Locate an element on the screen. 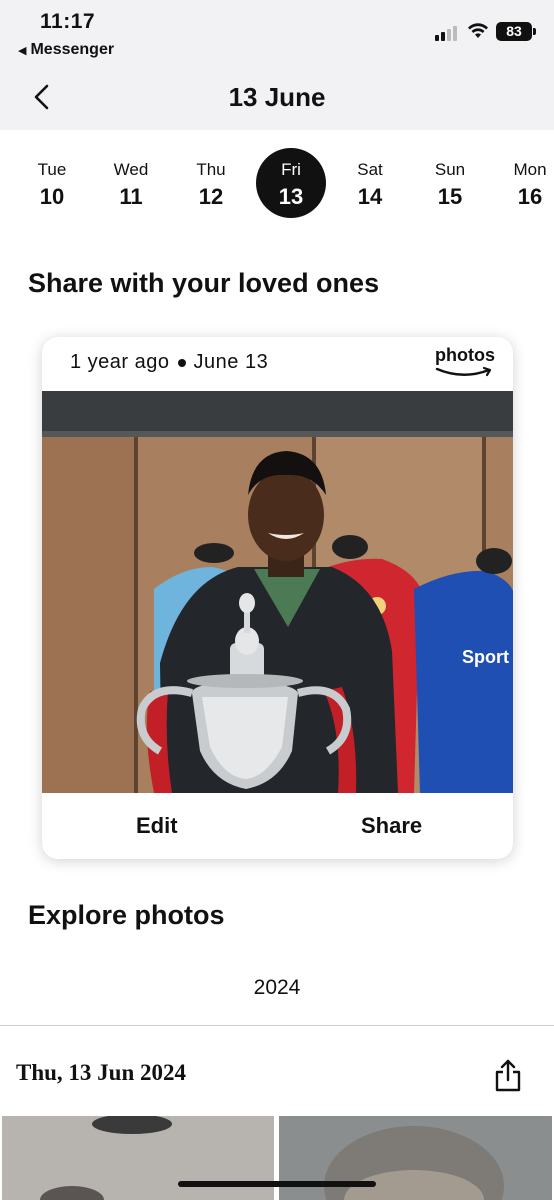 Image resolution: width=554 pixels, height=1200 pixels. back-app-label: Messenger is located at coordinates (72, 49).